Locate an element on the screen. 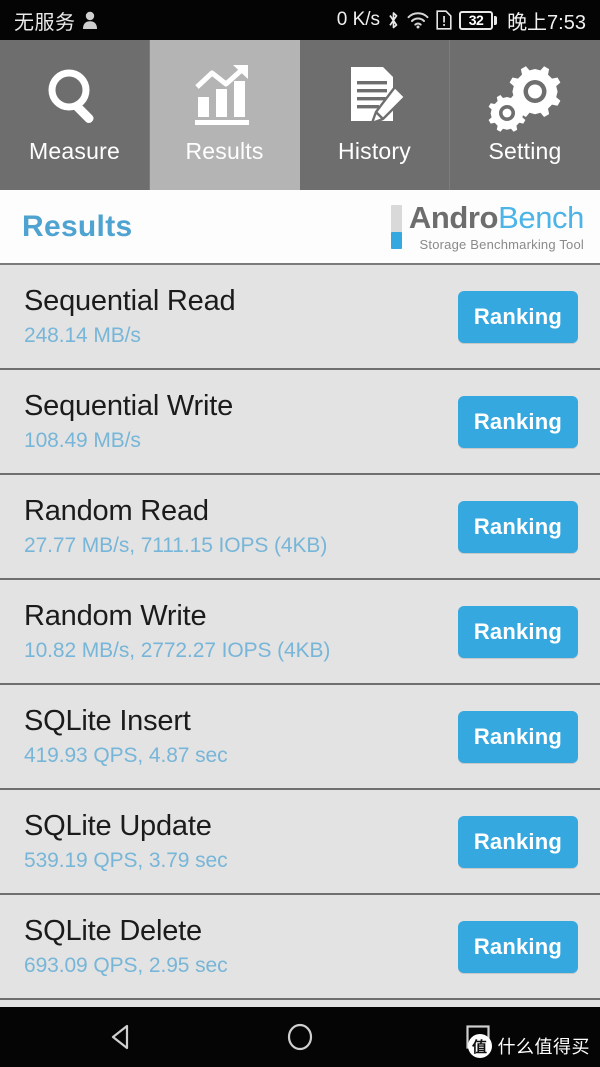 The height and width of the screenshot is (1067, 600). tab-setting-label: Setting is located at coordinates (525, 151).